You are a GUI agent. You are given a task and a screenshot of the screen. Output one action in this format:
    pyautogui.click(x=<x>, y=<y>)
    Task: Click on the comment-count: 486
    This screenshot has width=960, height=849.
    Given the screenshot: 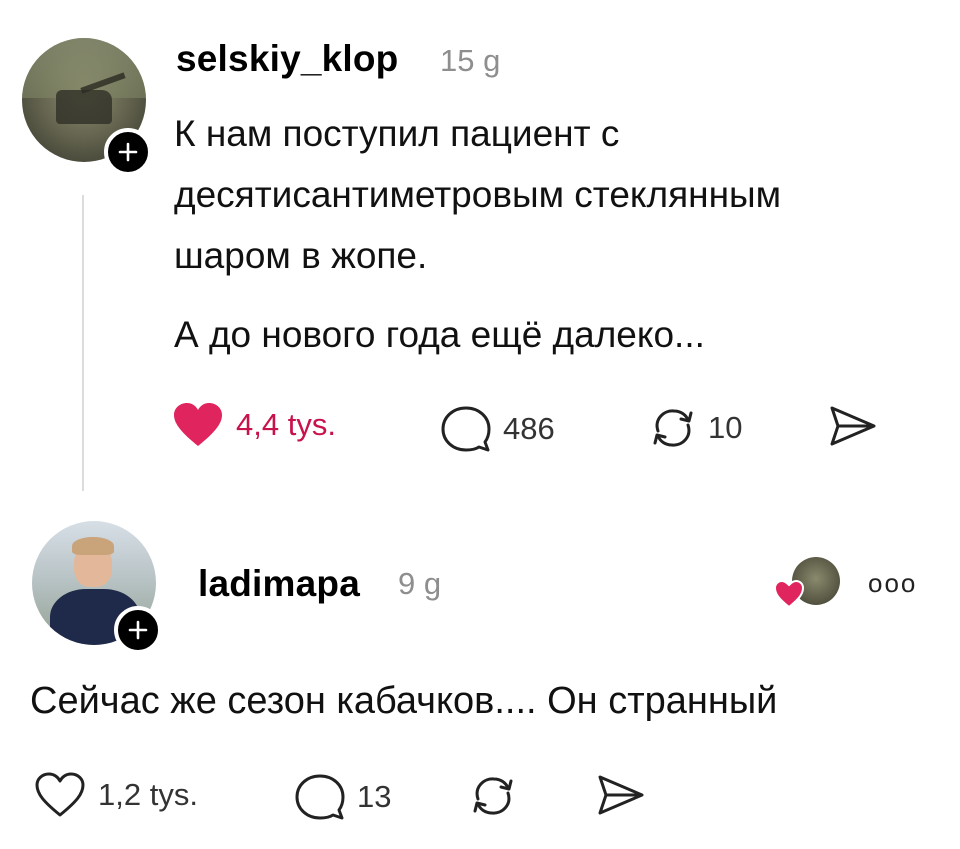 What is the action you would take?
    pyautogui.click(x=529, y=428)
    